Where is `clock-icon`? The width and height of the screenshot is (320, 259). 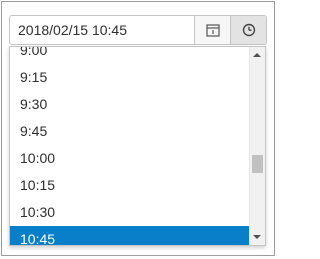 clock-icon is located at coordinates (249, 30).